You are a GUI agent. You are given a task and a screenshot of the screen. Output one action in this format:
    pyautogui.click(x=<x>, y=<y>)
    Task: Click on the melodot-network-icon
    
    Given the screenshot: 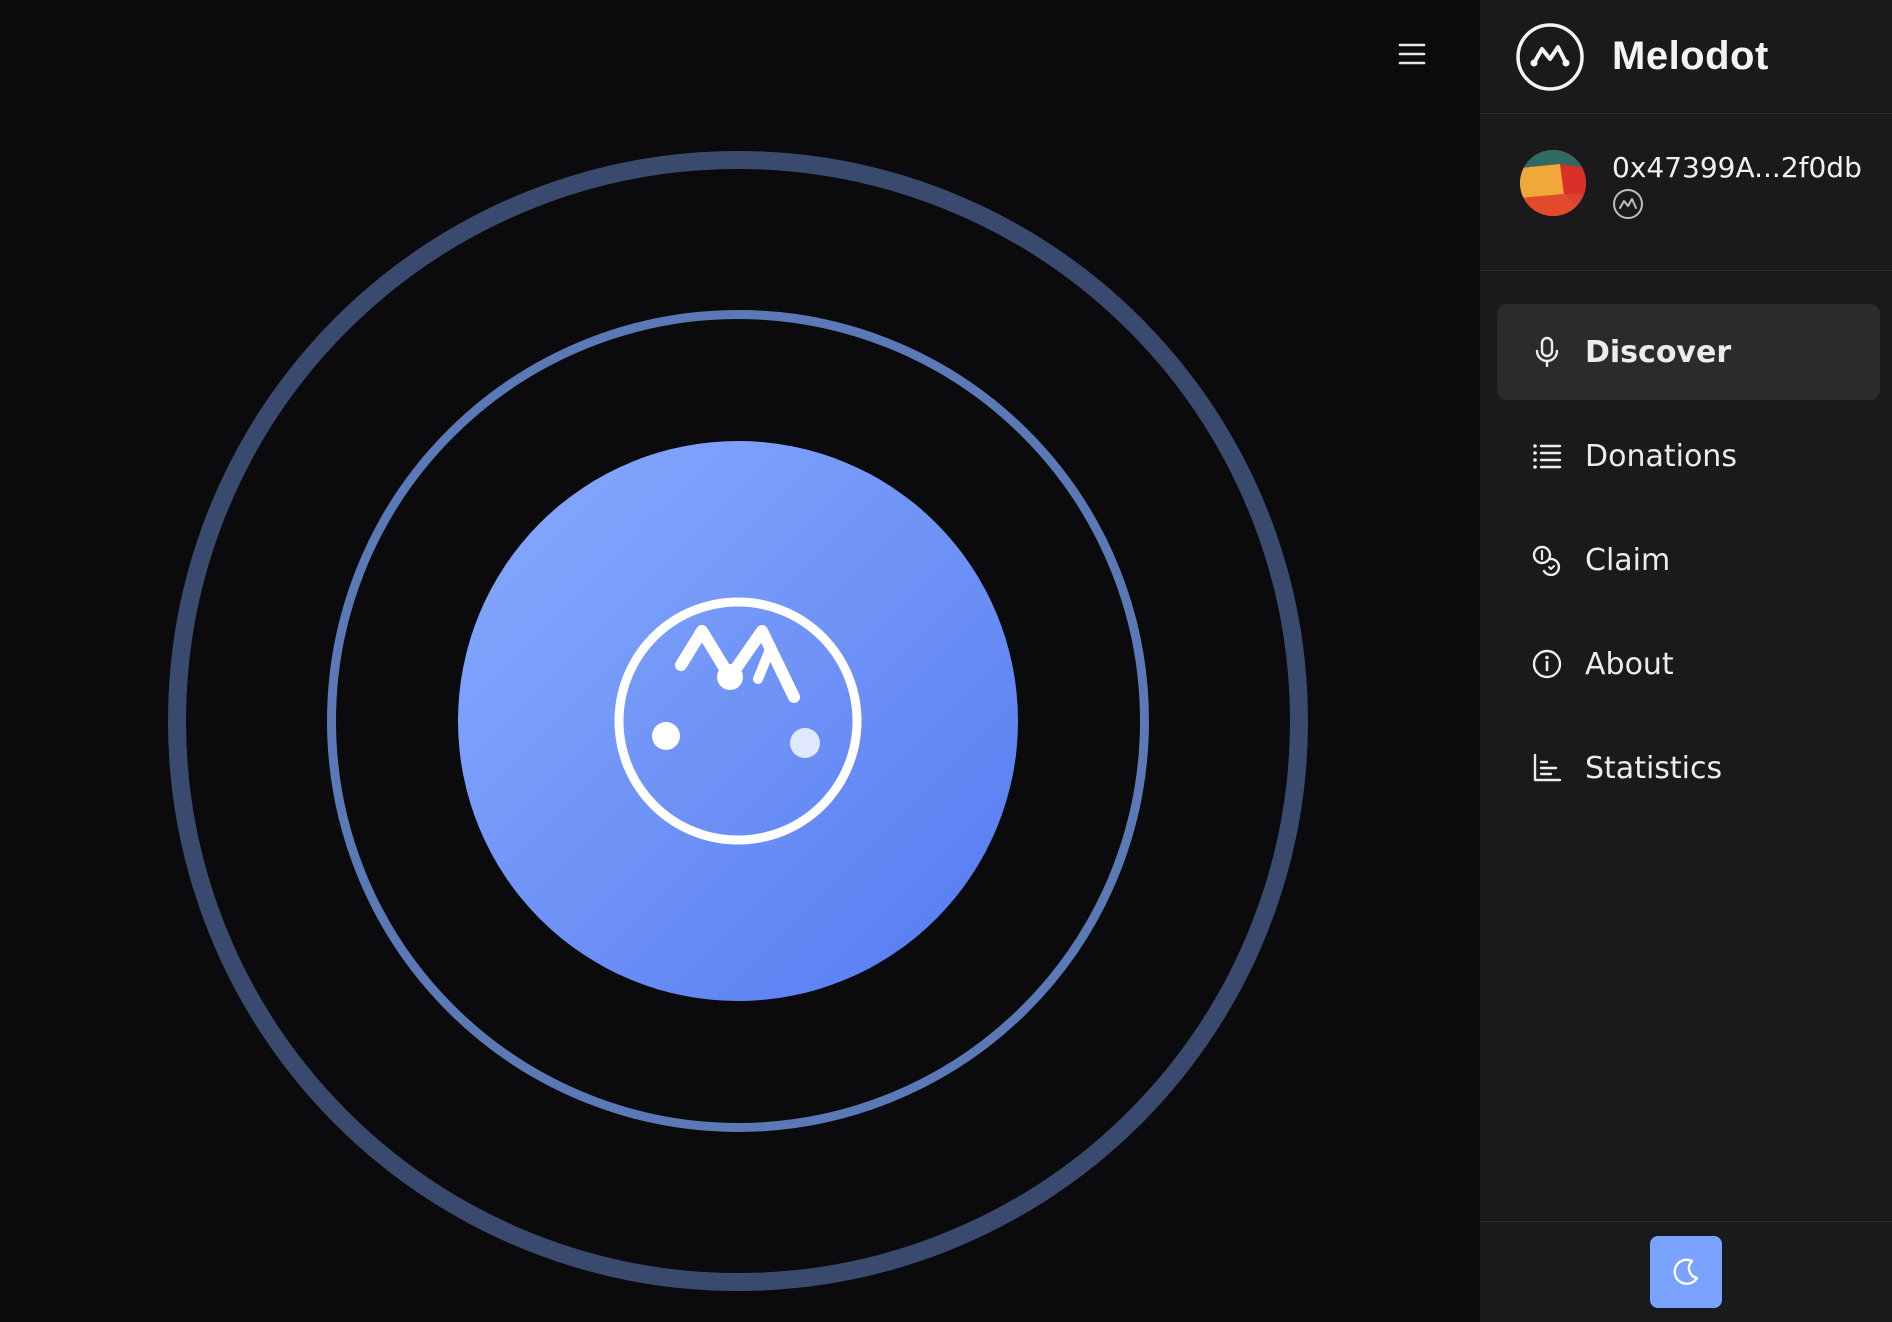 What is the action you would take?
    pyautogui.click(x=1628, y=204)
    